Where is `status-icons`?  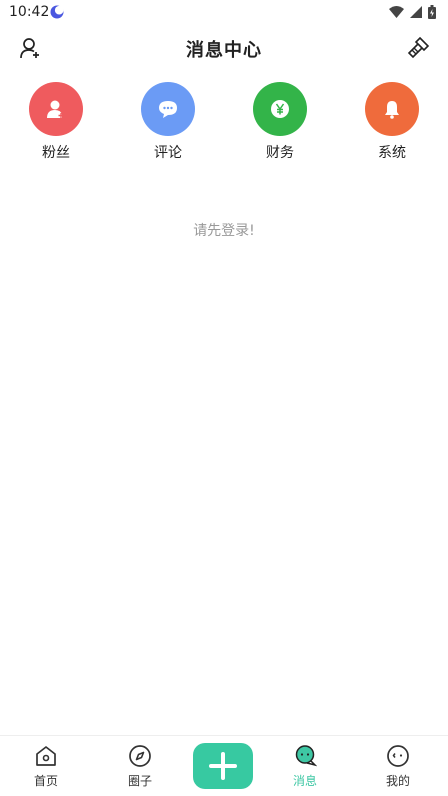
status-icons is located at coordinates (412, 12).